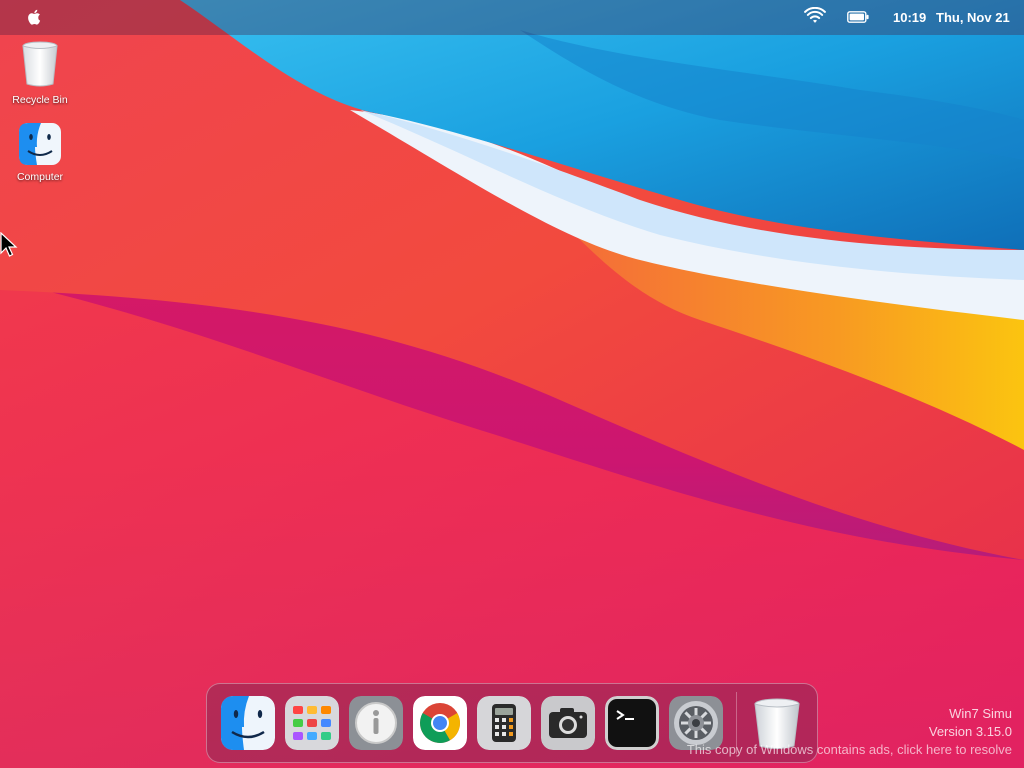  I want to click on apple-logo-icon, so click(35, 17).